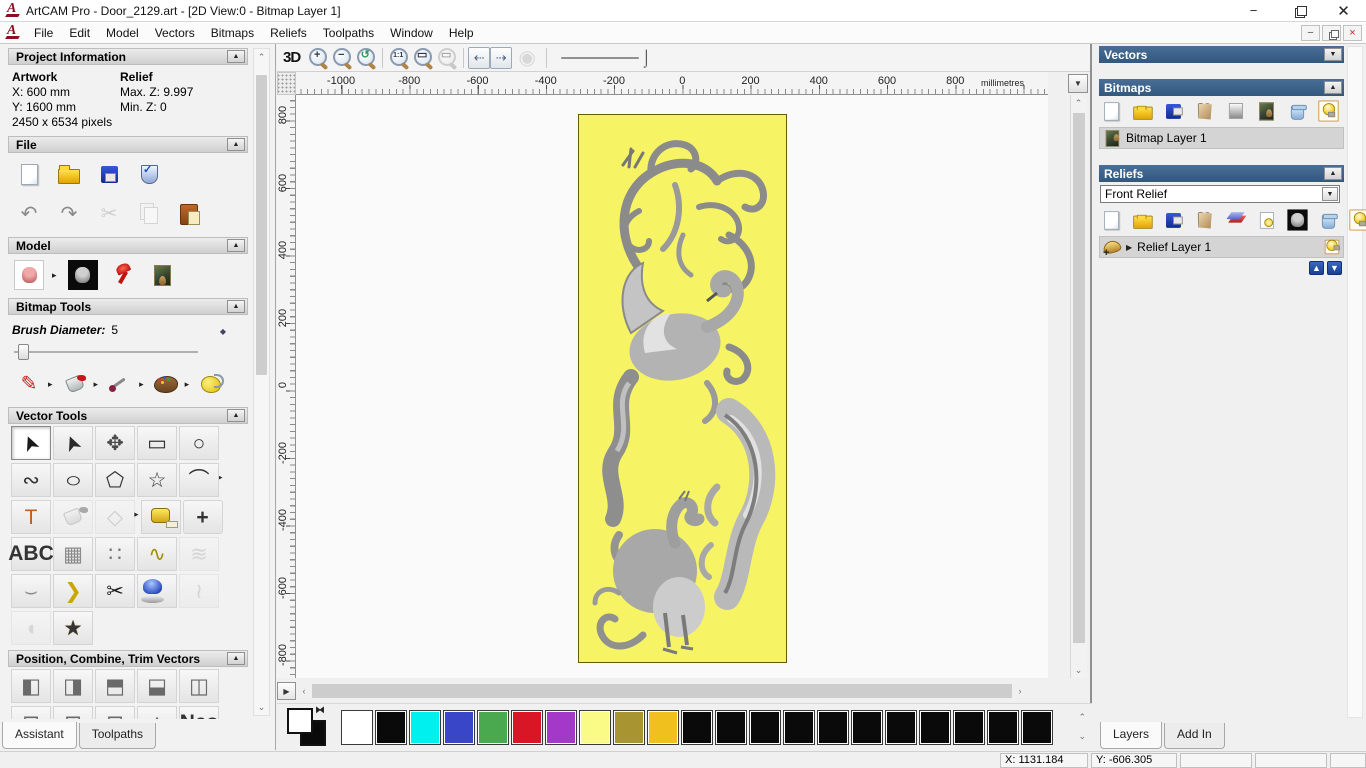 The height and width of the screenshot is (768, 1366). Describe the element at coordinates (1310, 32) in the screenshot. I see `mdi-minimize-button: −` at that location.